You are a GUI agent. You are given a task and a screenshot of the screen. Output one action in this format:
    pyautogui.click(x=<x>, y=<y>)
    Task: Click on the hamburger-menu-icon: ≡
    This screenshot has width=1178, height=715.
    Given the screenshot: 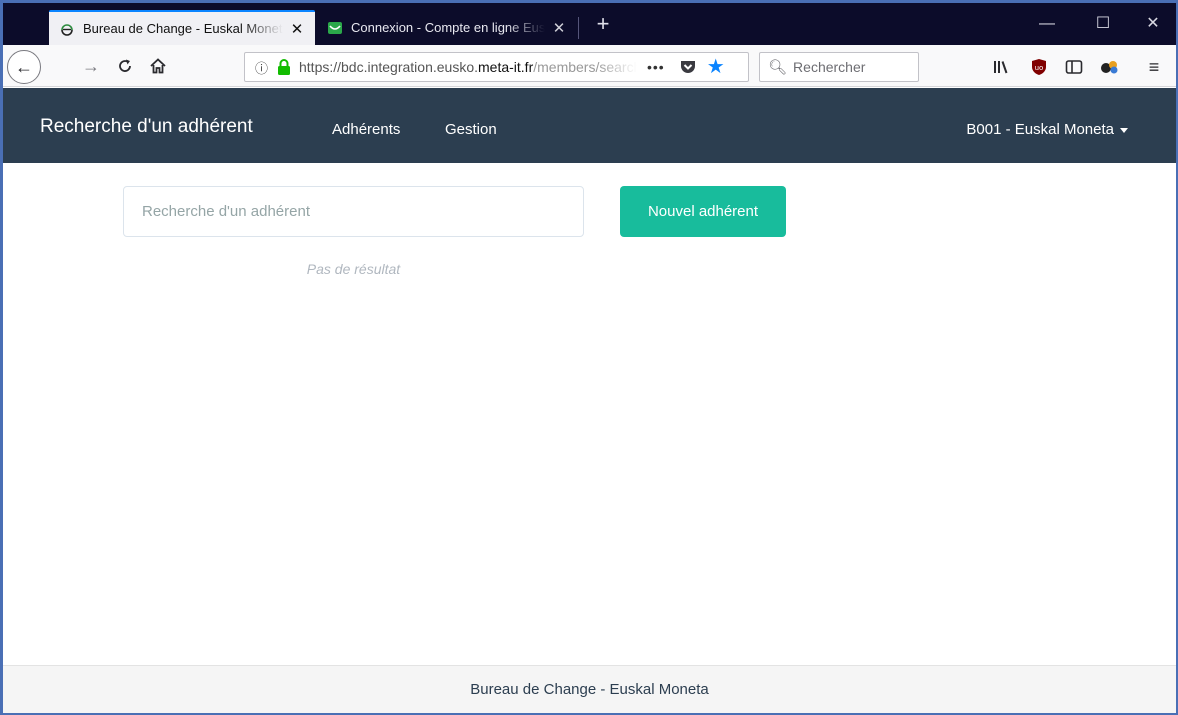 What is the action you would take?
    pyautogui.click(x=1154, y=67)
    